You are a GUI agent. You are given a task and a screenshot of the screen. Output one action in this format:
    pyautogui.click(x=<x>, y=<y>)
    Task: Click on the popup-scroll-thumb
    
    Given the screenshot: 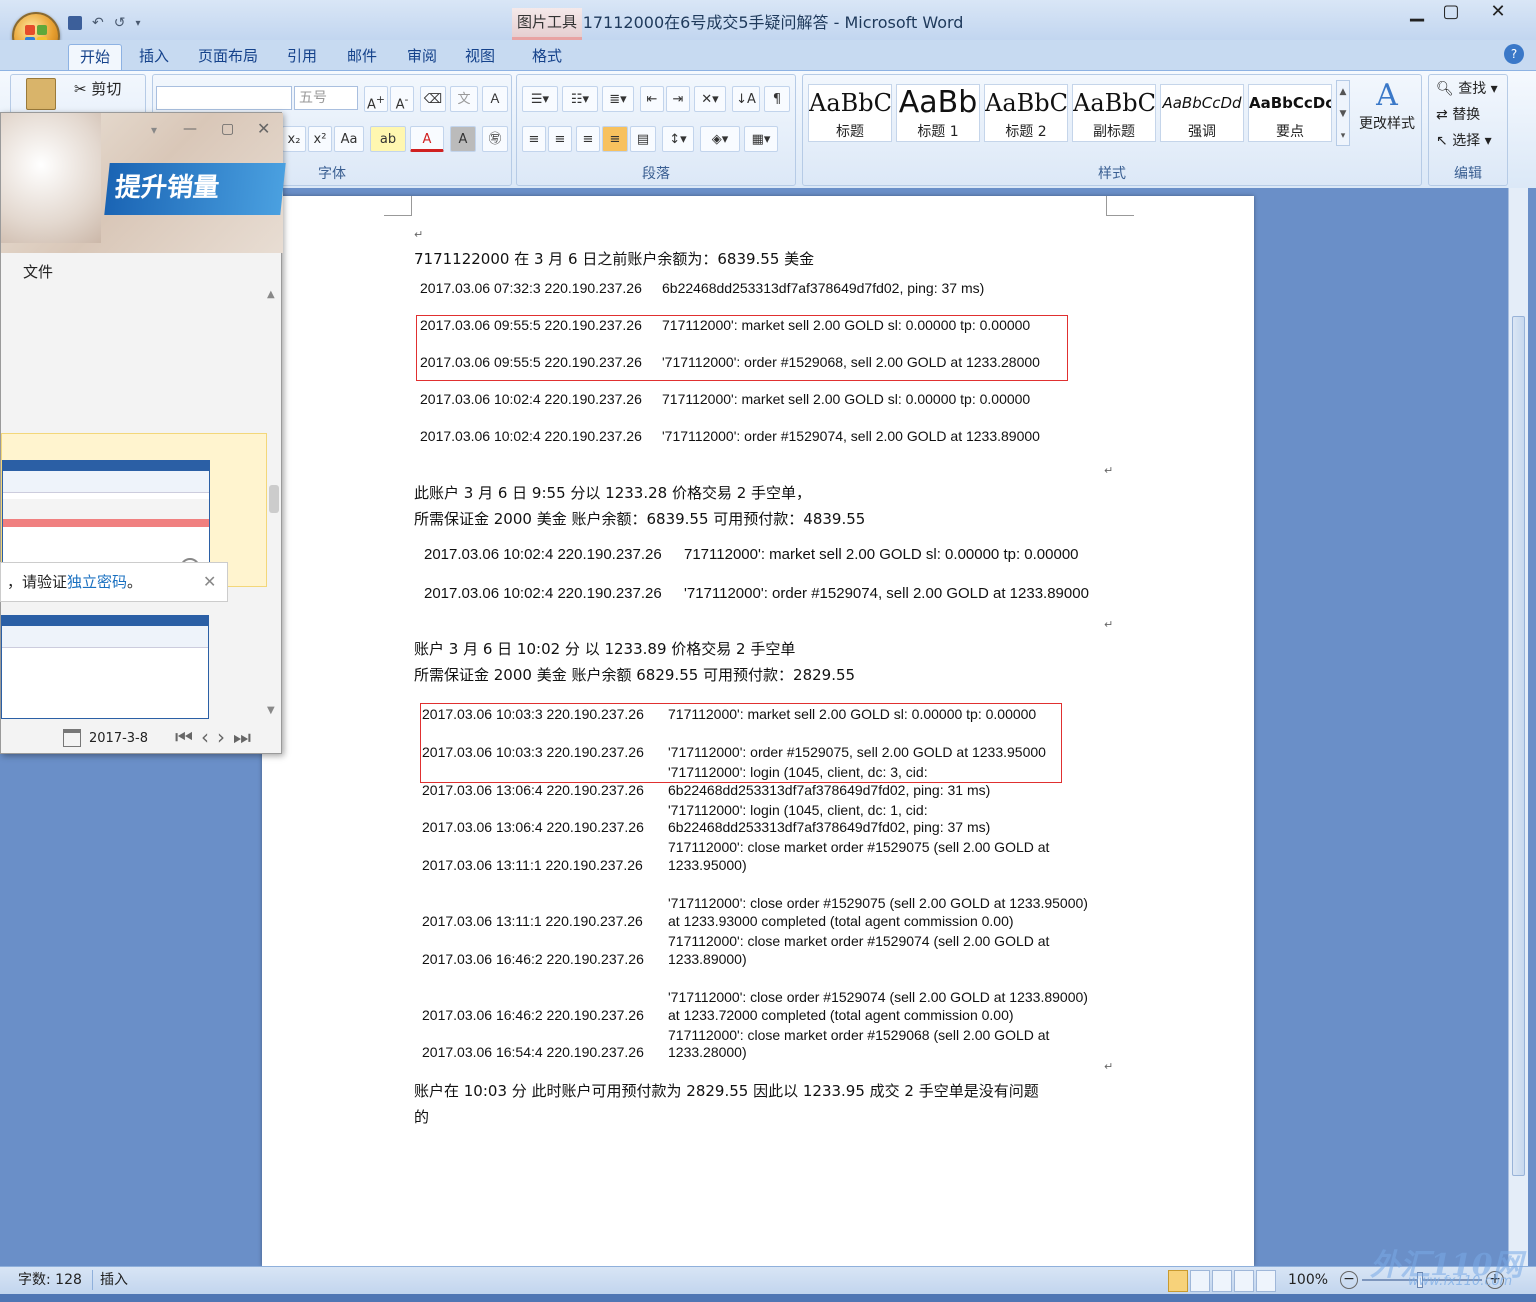 What is the action you would take?
    pyautogui.click(x=274, y=499)
    